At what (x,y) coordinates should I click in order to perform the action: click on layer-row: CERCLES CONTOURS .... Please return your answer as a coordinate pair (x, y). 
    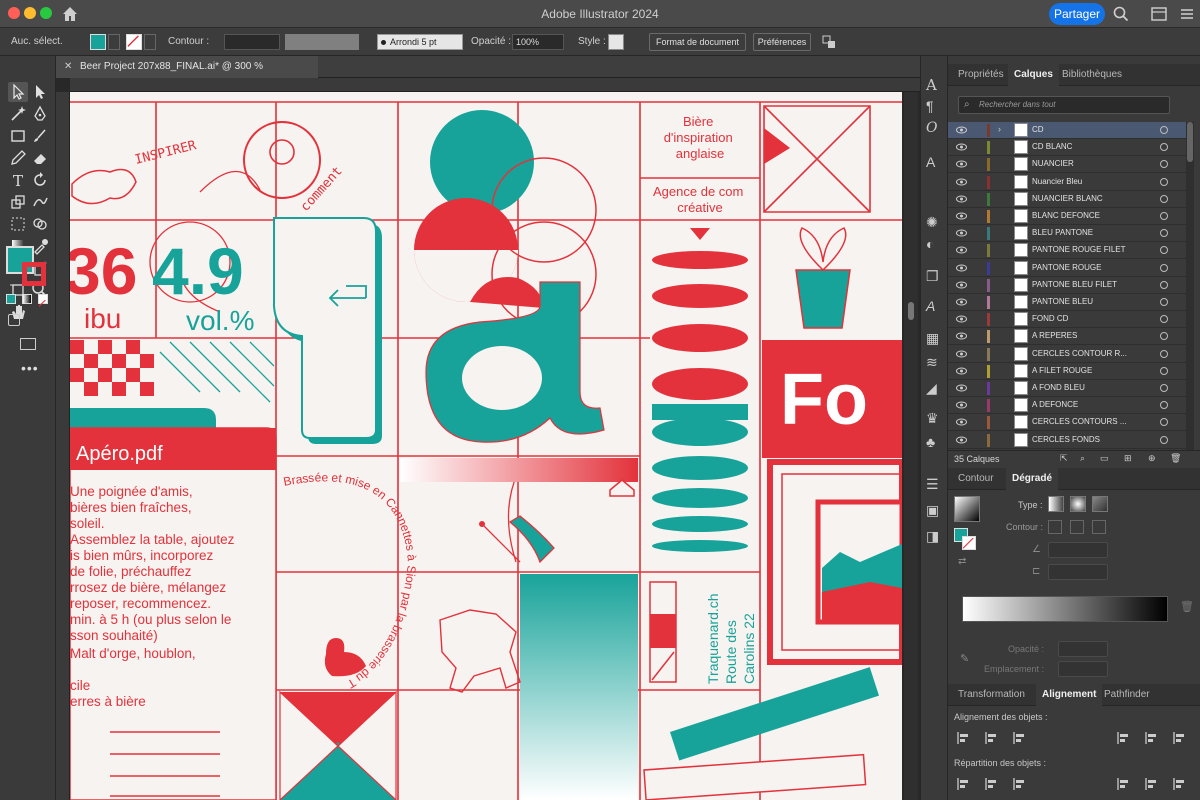
    Looking at the image, I should click on (1067, 423).